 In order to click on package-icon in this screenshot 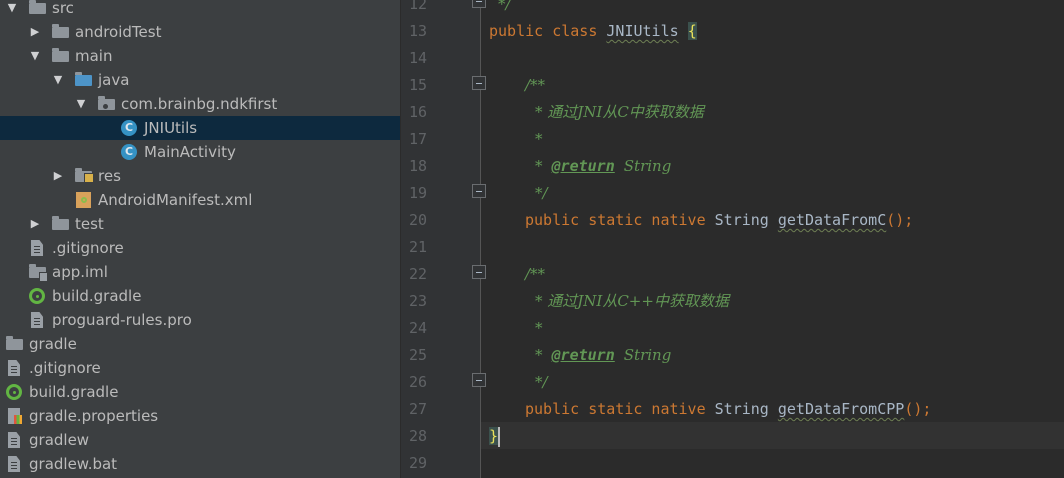, I will do `click(106, 104)`.